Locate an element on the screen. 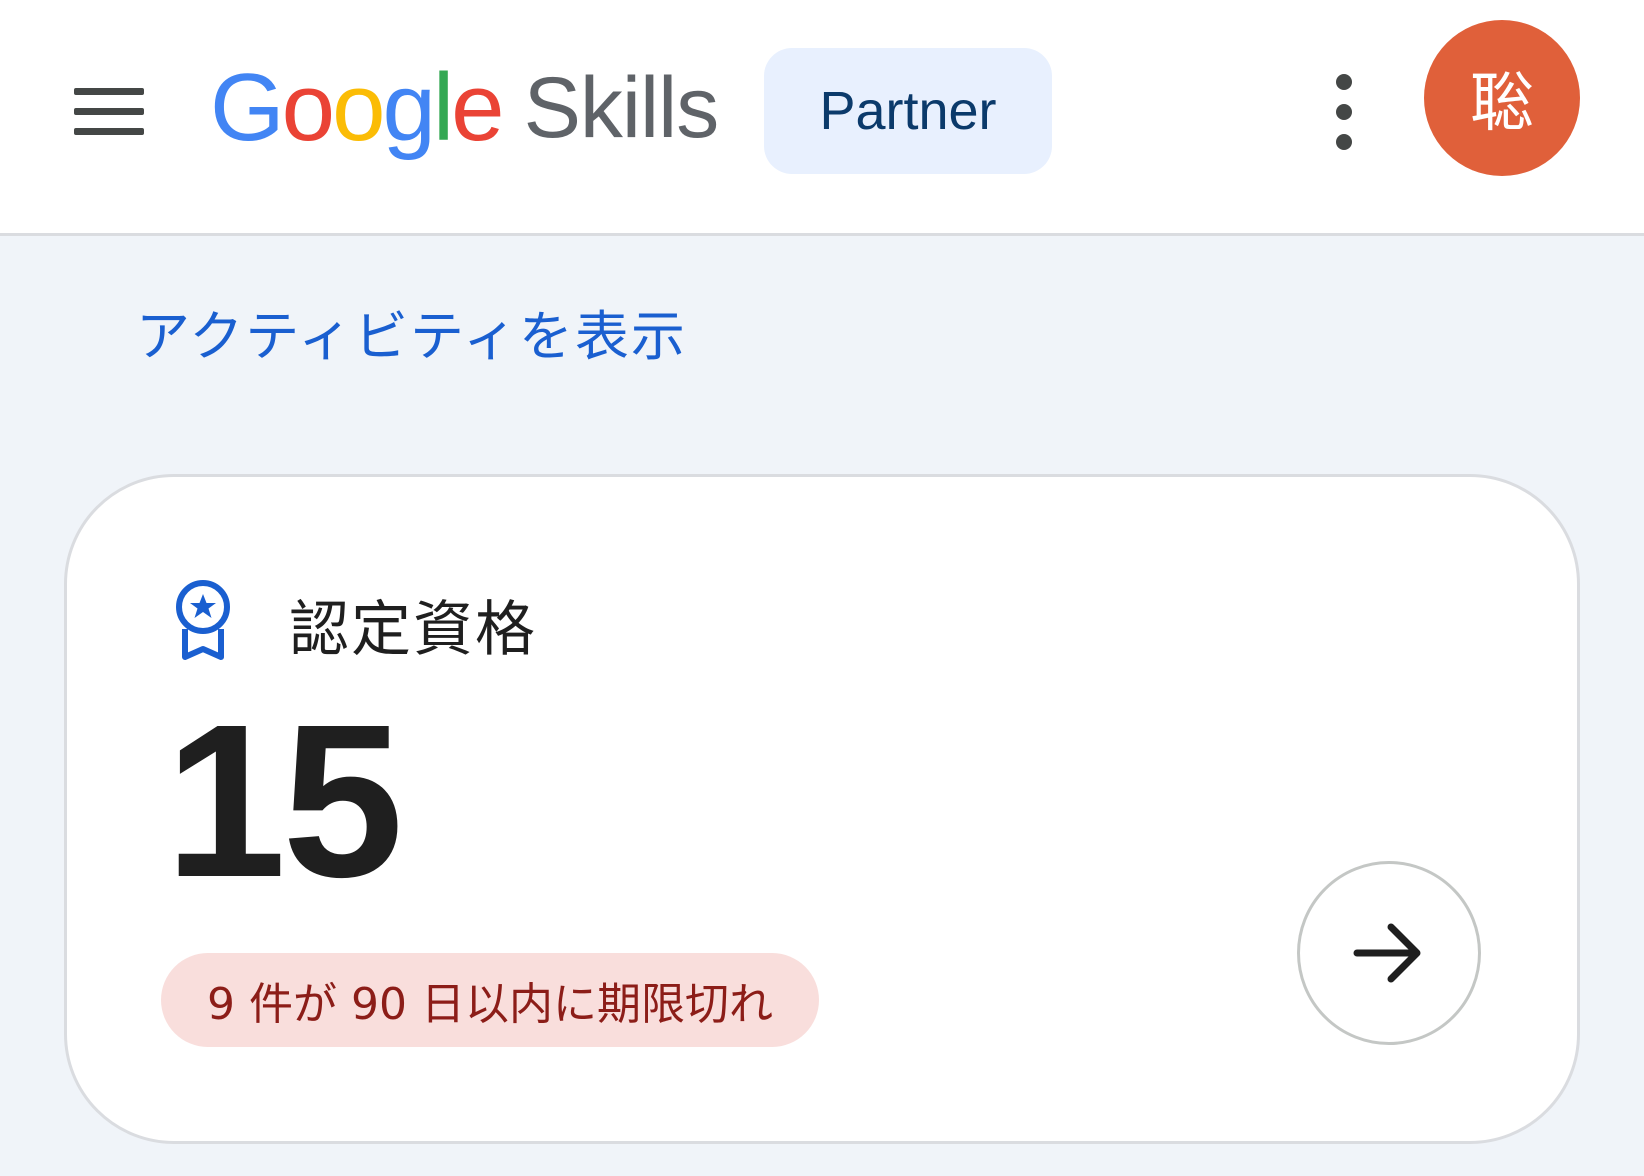  partner-badge: Partner is located at coordinates (908, 111).